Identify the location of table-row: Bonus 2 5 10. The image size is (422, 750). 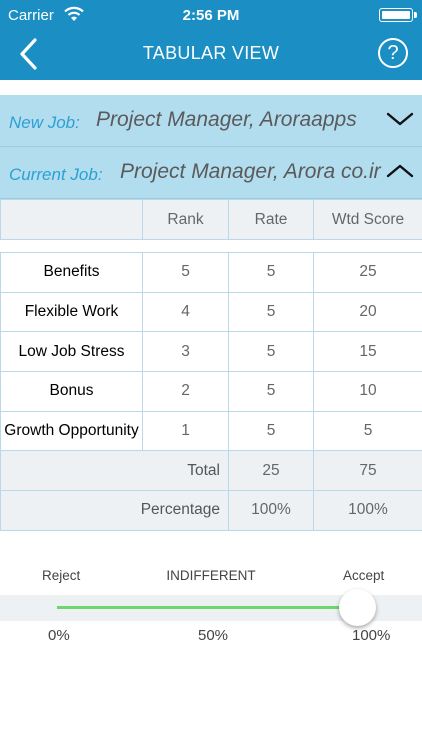
(211, 391).